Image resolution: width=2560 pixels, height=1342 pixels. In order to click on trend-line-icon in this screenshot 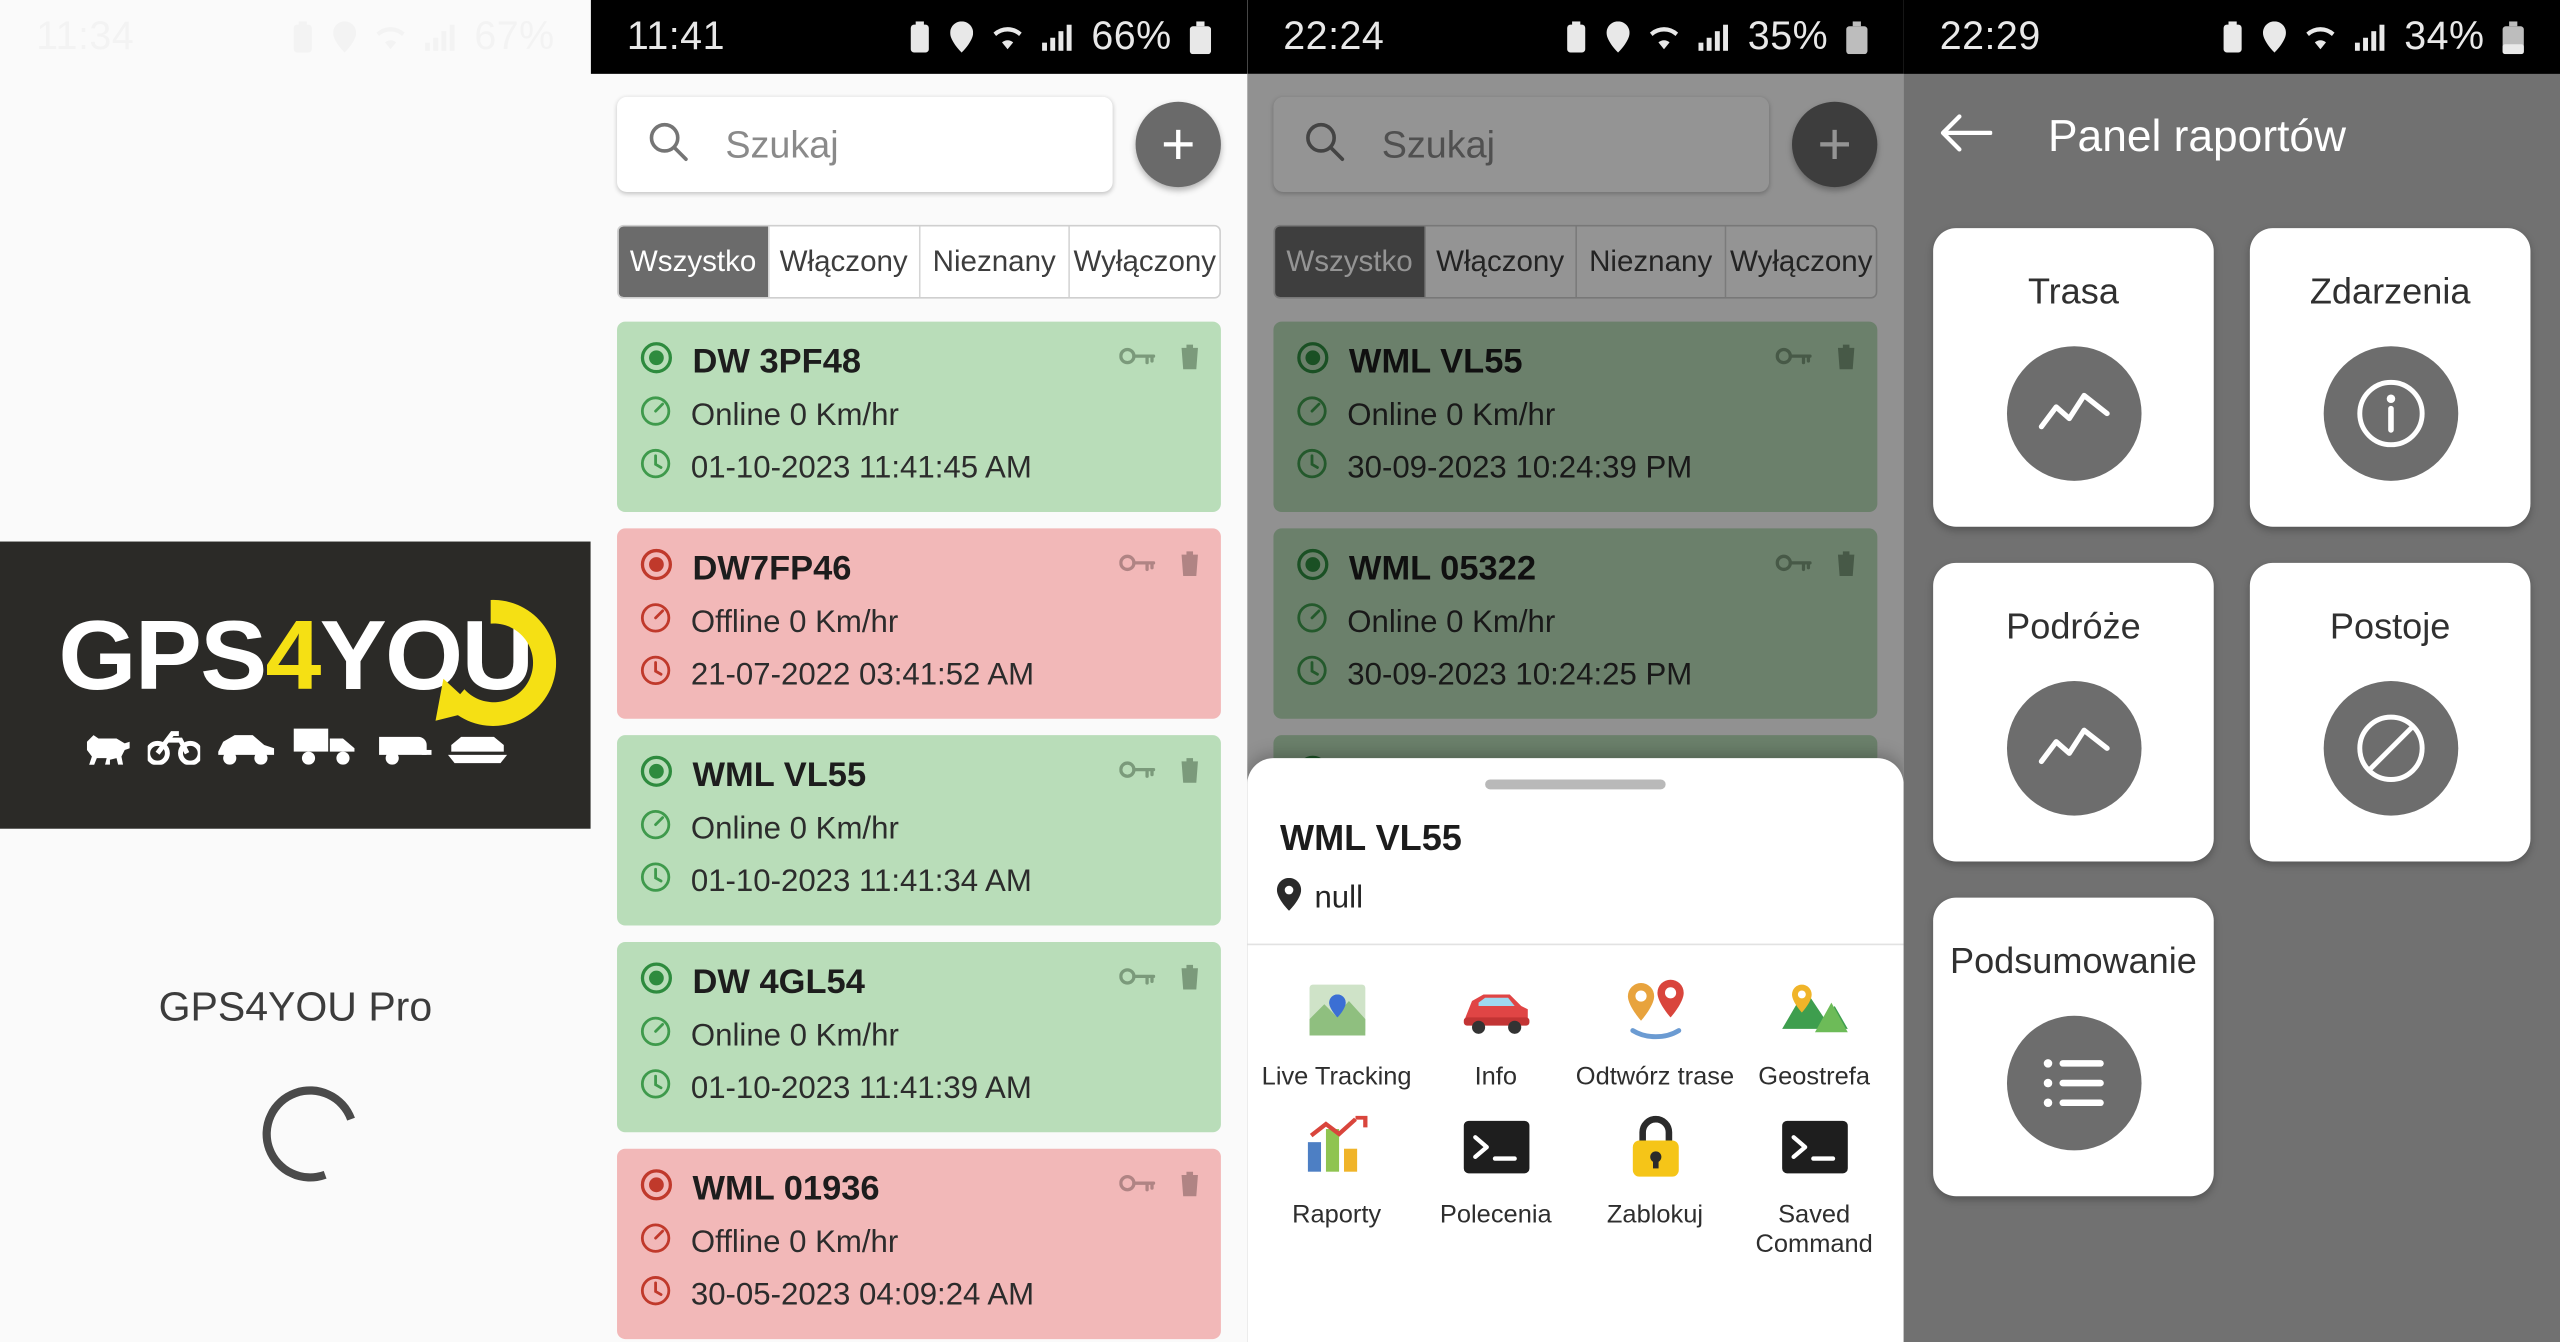, I will do `click(2073, 748)`.